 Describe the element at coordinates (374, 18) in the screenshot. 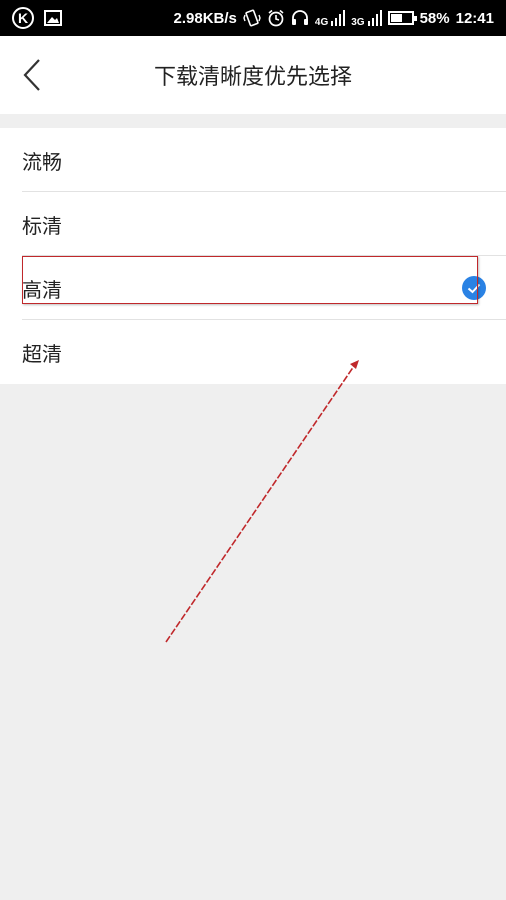

I see `signal-3g-icon` at that location.